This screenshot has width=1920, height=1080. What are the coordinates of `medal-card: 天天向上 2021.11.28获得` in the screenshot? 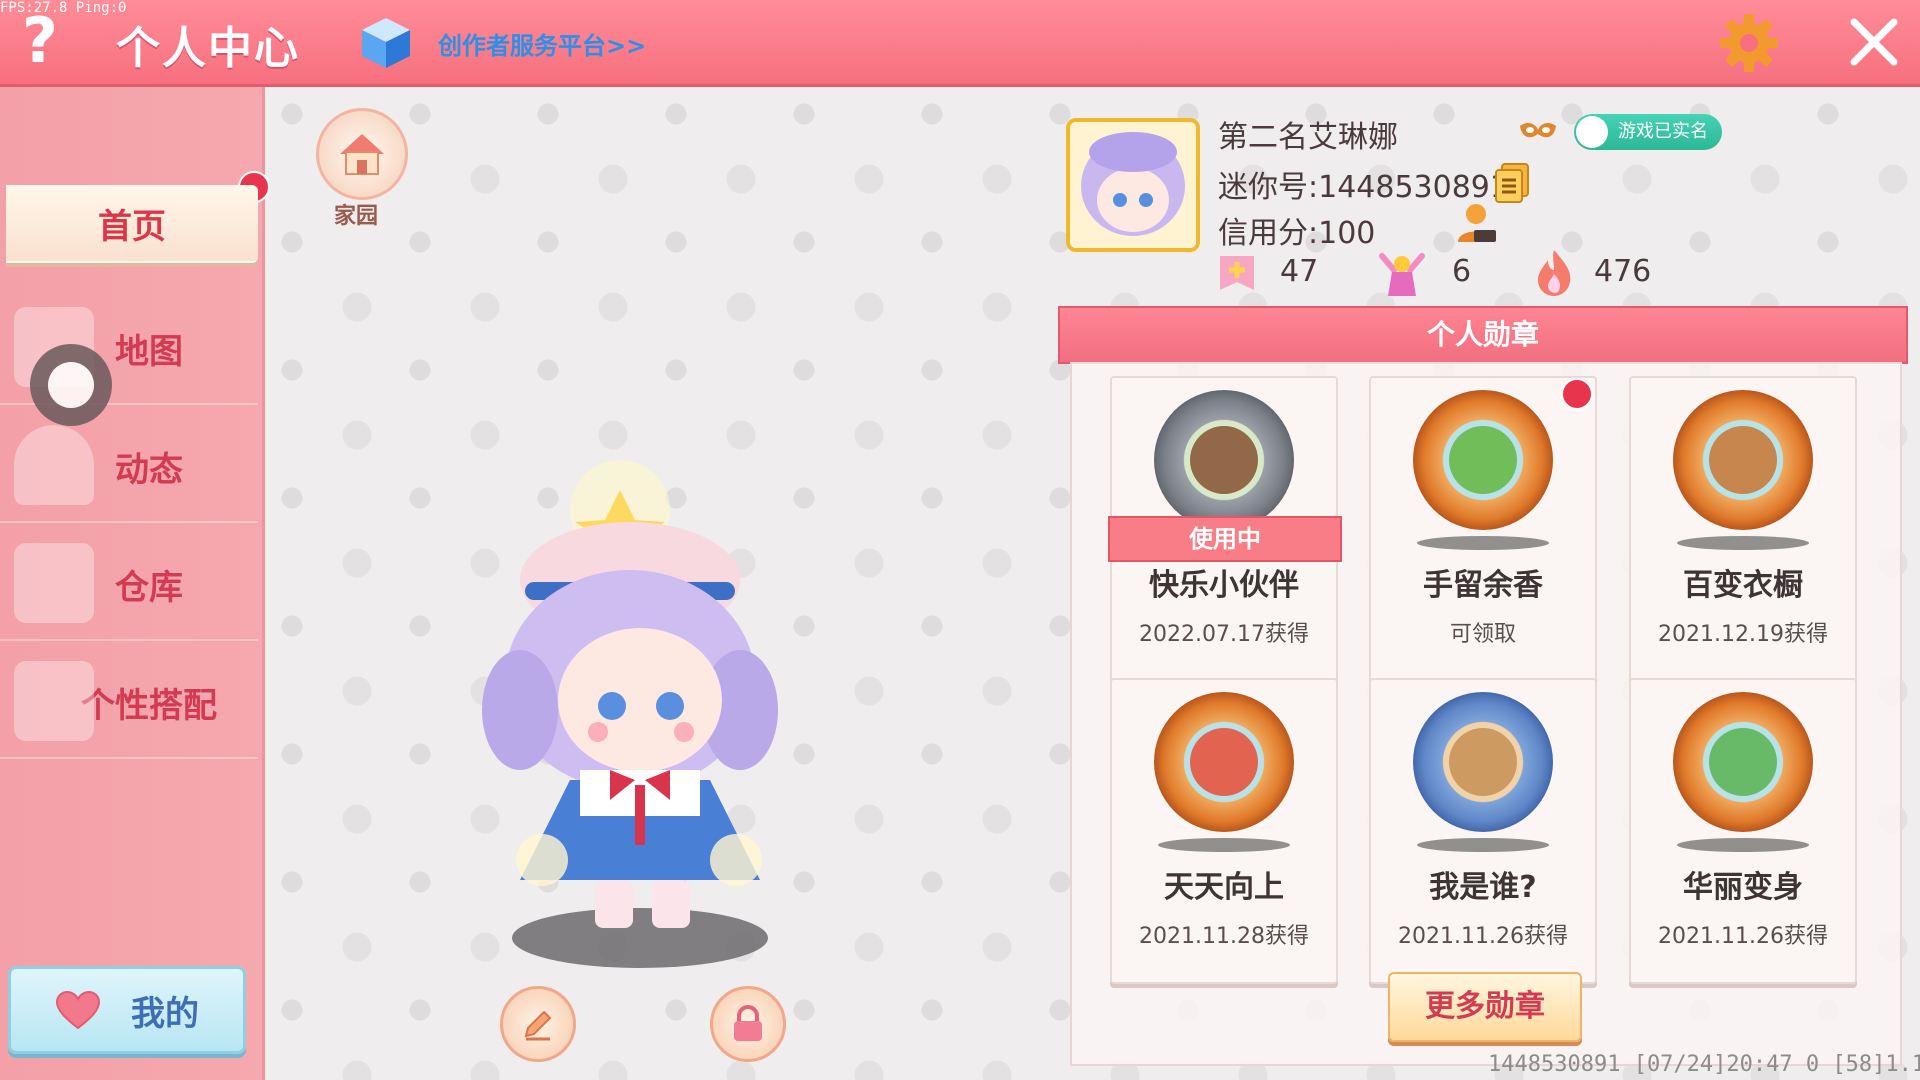 It's located at (1224, 831).